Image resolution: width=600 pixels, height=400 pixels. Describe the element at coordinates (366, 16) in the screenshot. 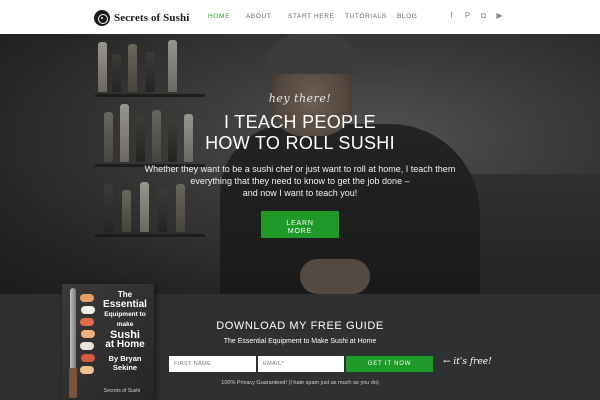

I see `nav-item-tutorials: TUTORIALS` at that location.